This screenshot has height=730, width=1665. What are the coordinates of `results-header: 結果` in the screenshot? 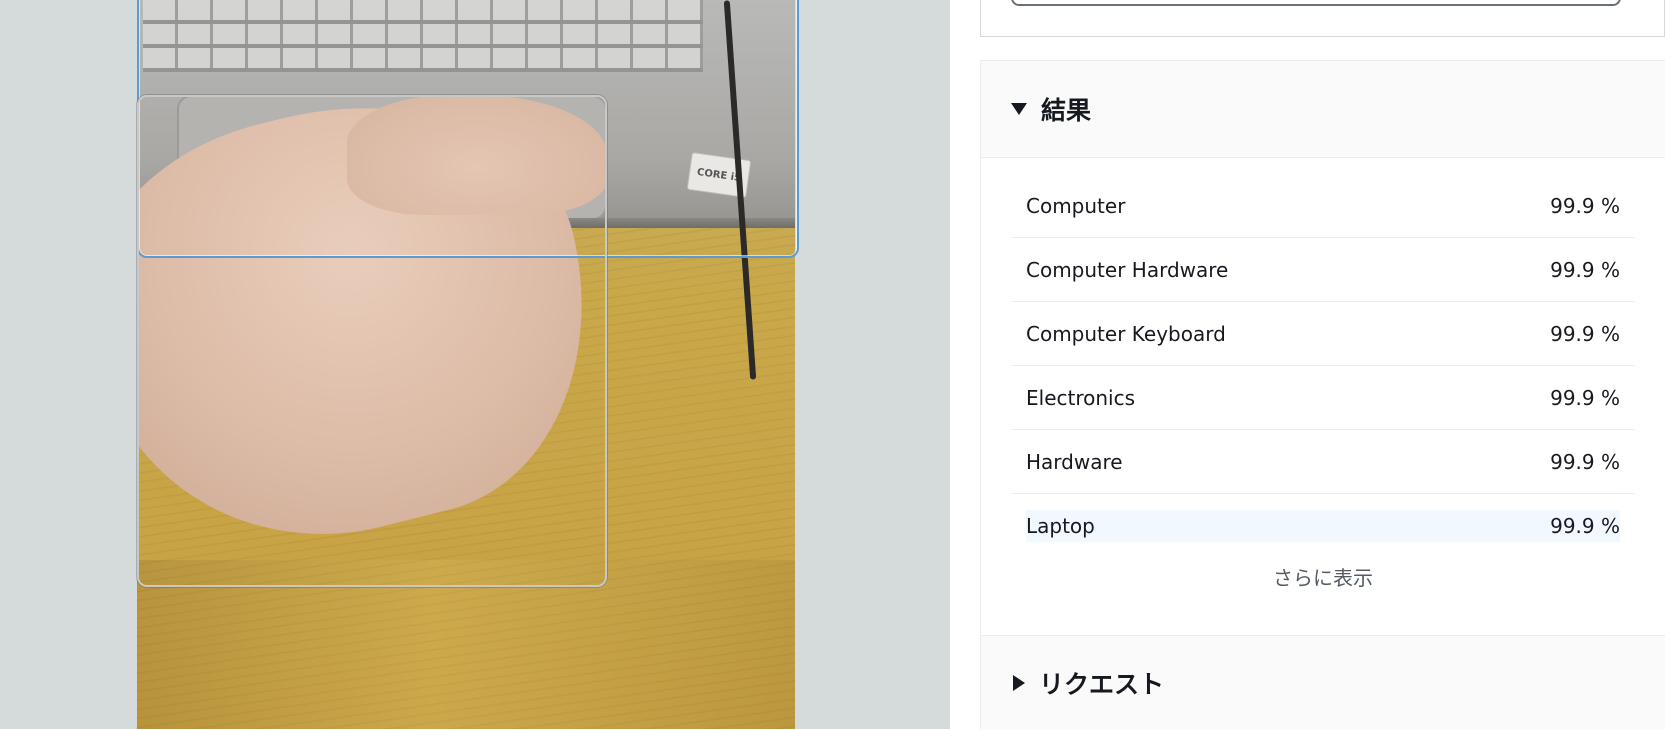 It's located at (1323, 109).